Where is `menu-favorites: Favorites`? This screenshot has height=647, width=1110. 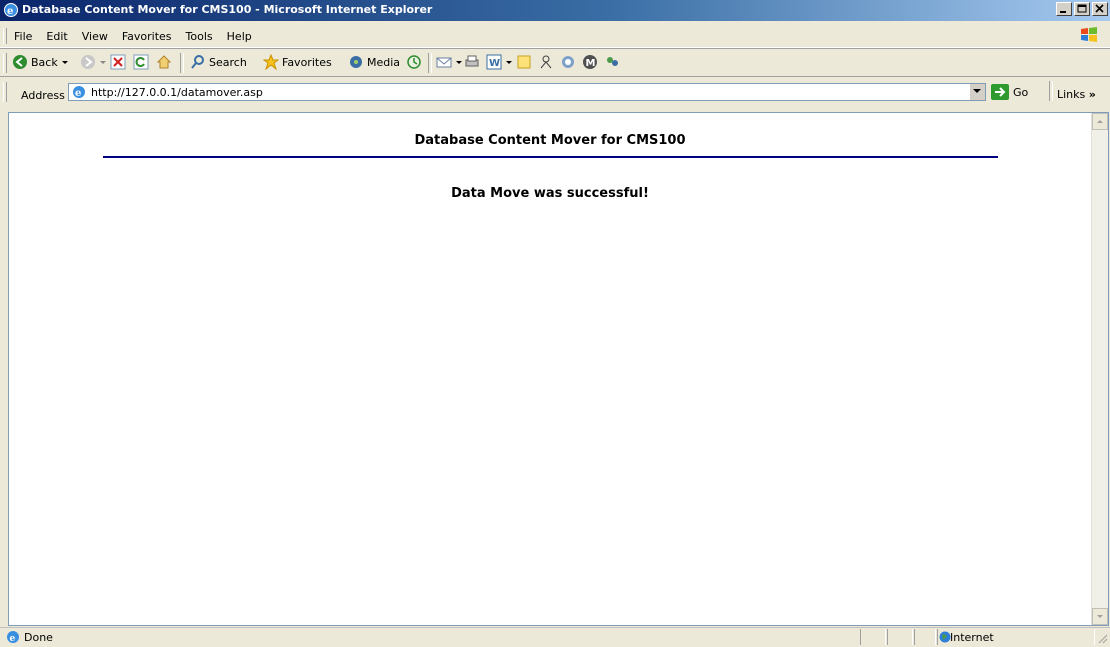 menu-favorites: Favorites is located at coordinates (147, 36).